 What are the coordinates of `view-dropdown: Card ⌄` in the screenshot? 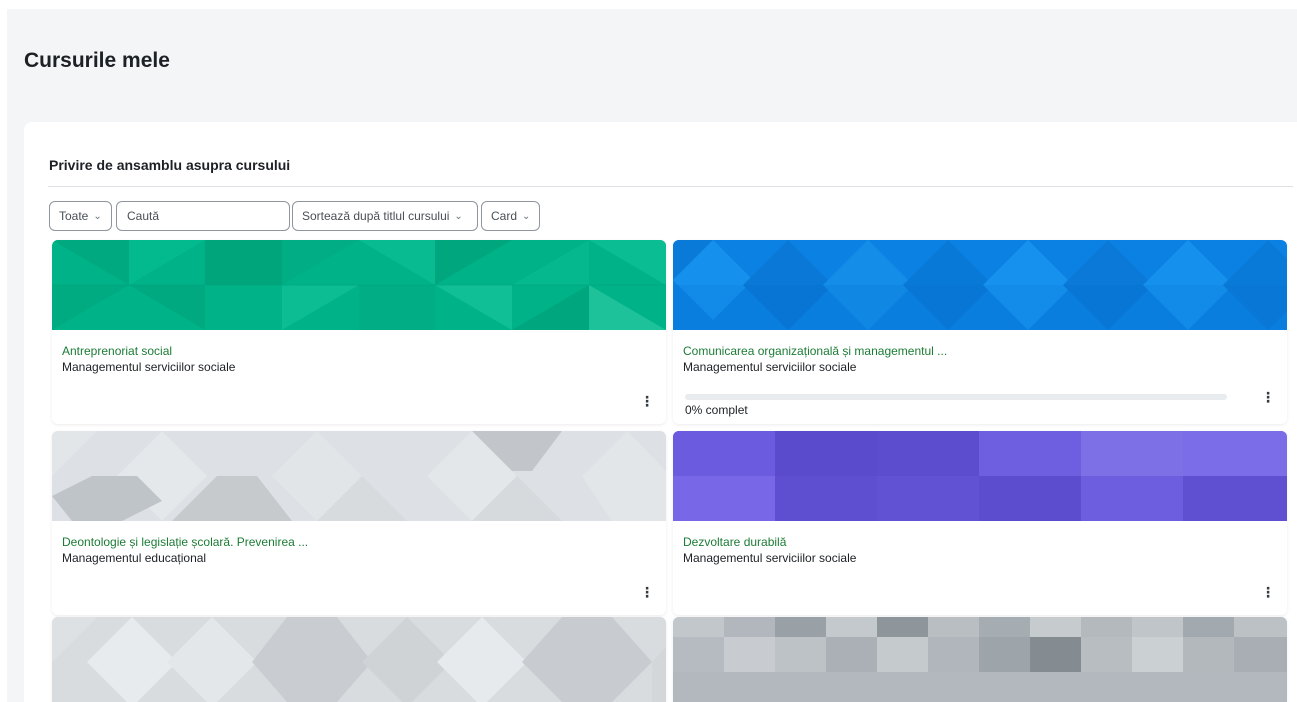 It's located at (510, 216).